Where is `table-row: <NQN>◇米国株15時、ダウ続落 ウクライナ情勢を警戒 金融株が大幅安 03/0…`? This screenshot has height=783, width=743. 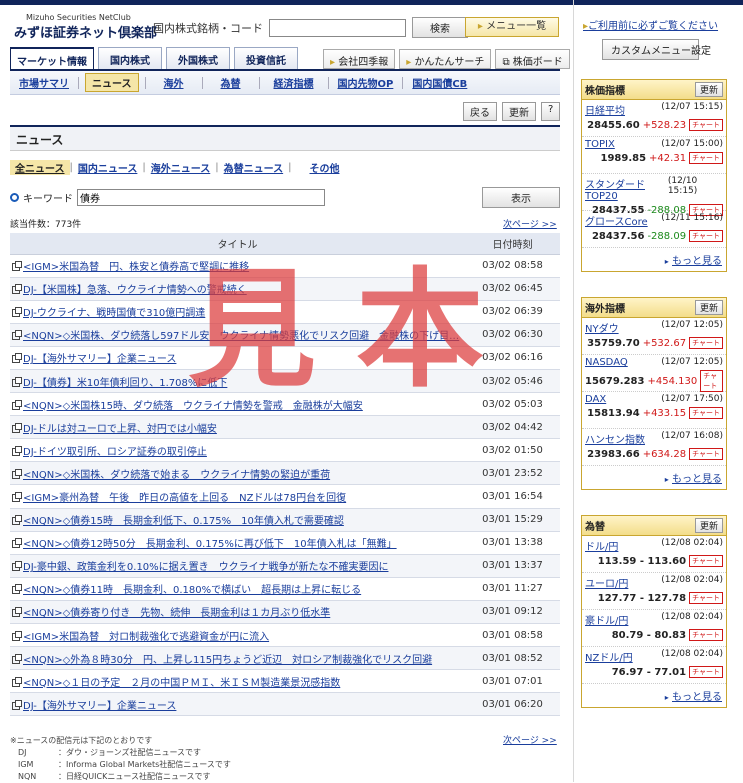
table-row: <NQN>◇米国株15時、ダウ続落 ウクライナ情勢を警戒 金融株が大幅安 03/0… is located at coordinates (285, 404).